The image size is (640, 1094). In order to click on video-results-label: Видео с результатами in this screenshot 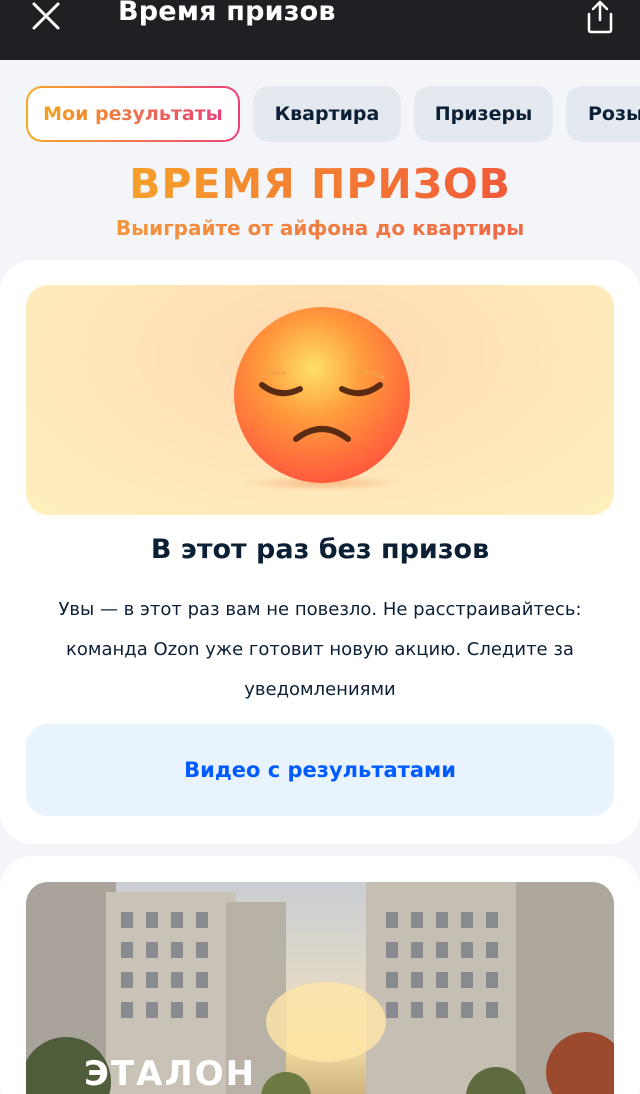, I will do `click(320, 770)`.